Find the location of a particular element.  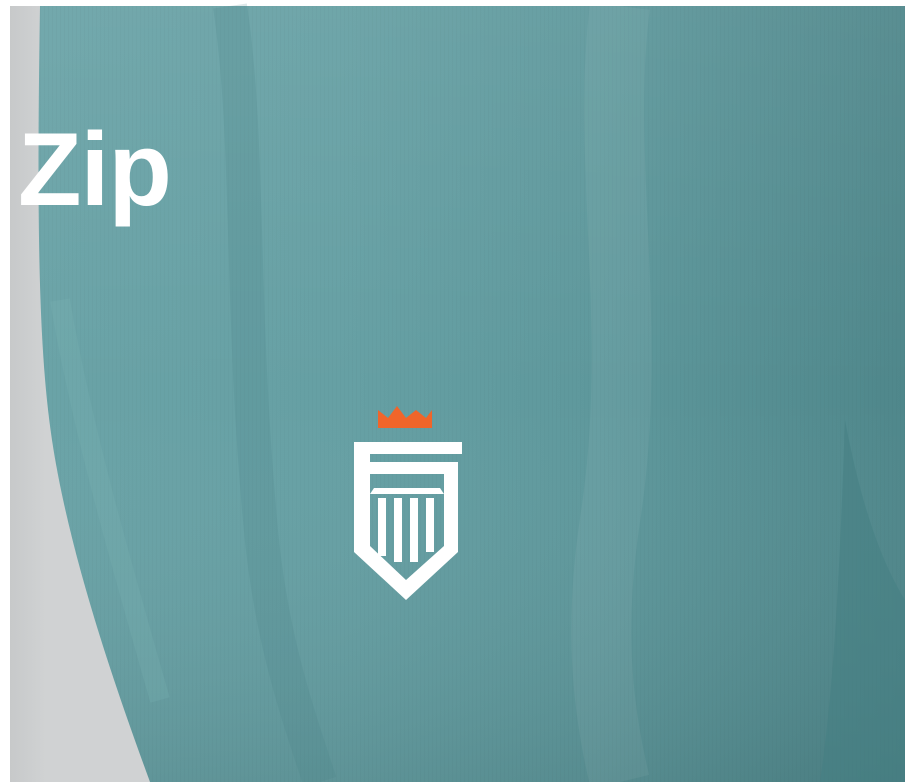

shield-icon is located at coordinates (408, 521).